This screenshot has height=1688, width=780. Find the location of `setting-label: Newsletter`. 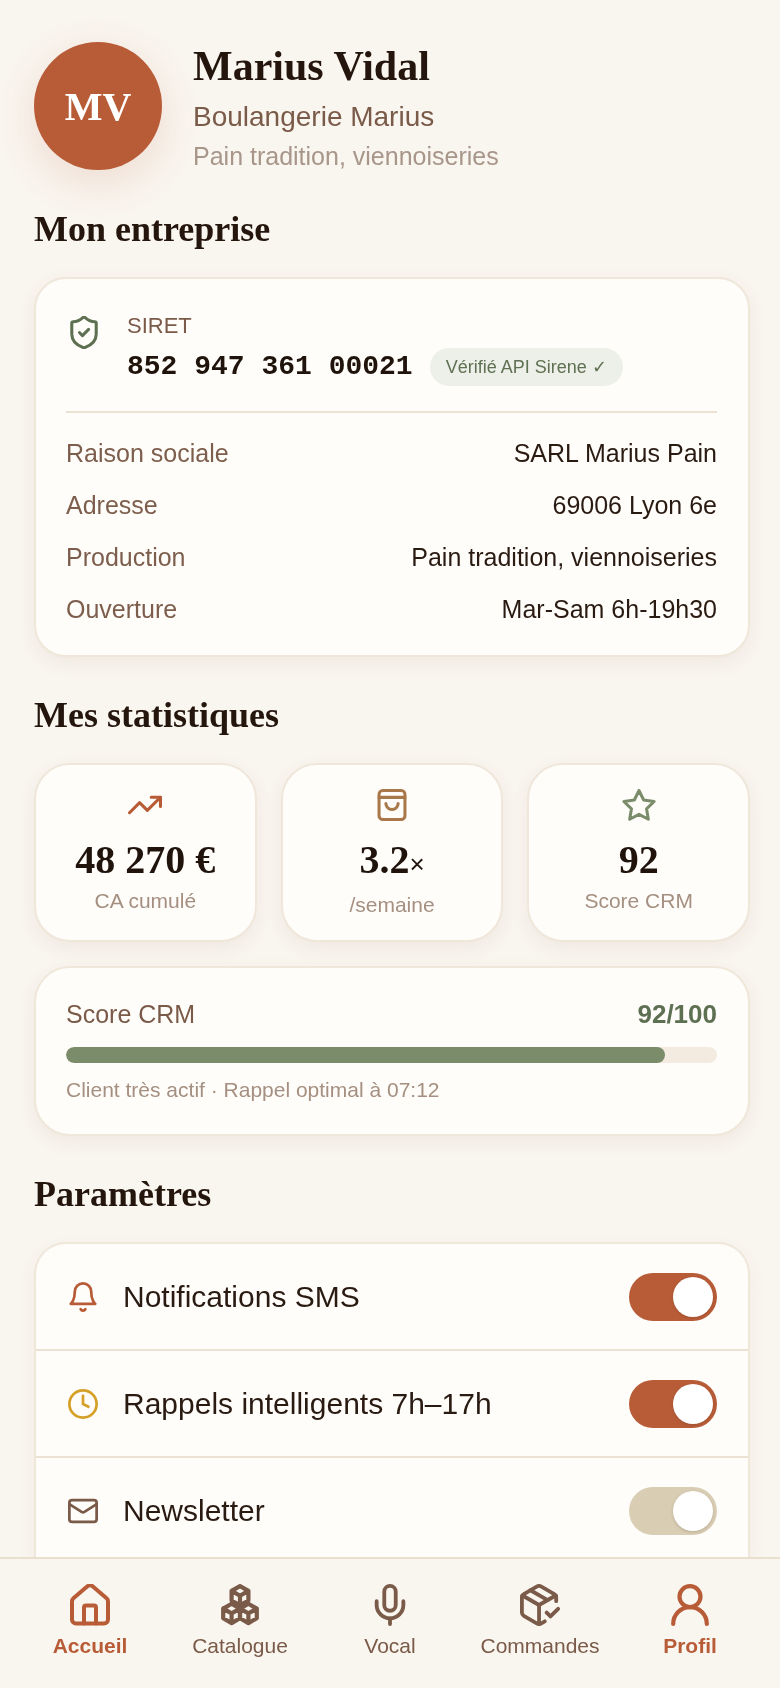

setting-label: Newsletter is located at coordinates (194, 1510).